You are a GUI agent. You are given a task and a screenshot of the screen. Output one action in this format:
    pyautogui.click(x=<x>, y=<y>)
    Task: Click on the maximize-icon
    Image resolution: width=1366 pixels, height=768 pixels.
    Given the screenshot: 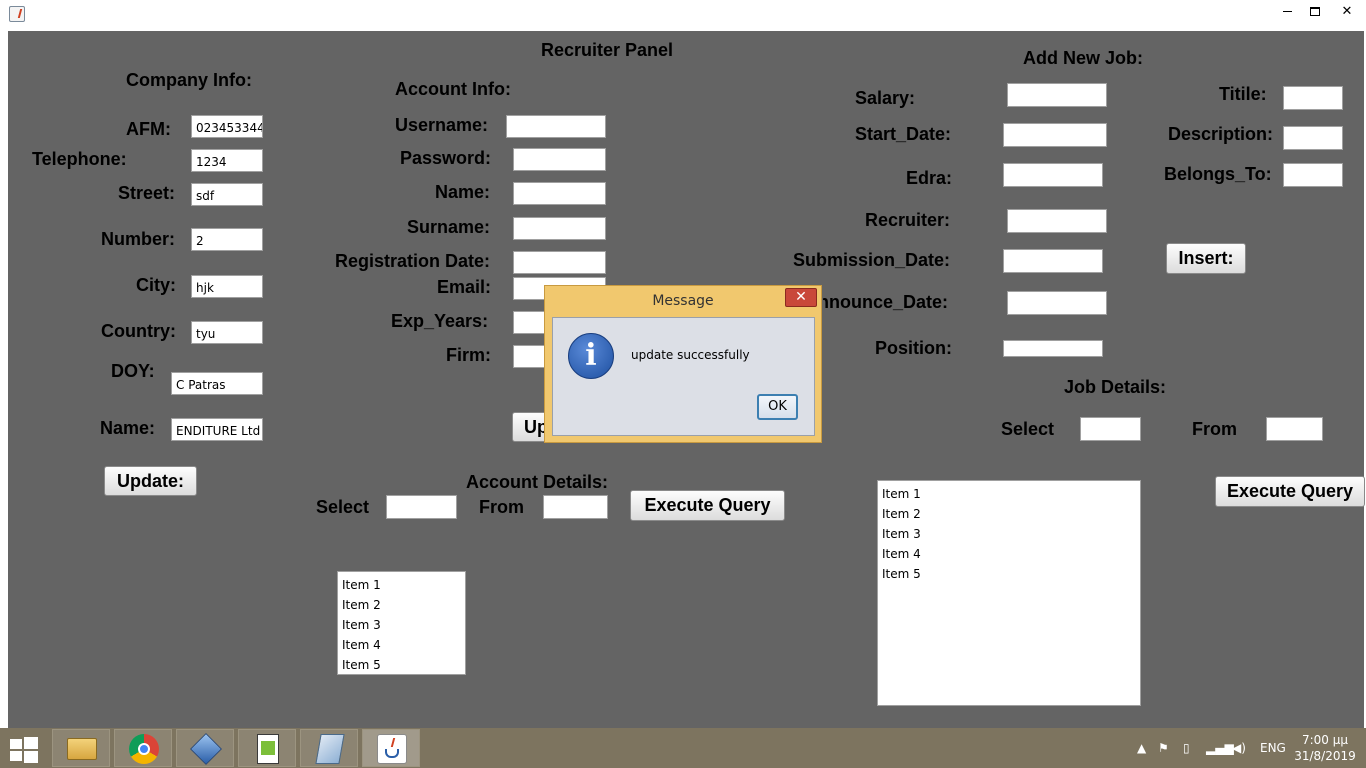 What is the action you would take?
    pyautogui.click(x=1315, y=11)
    